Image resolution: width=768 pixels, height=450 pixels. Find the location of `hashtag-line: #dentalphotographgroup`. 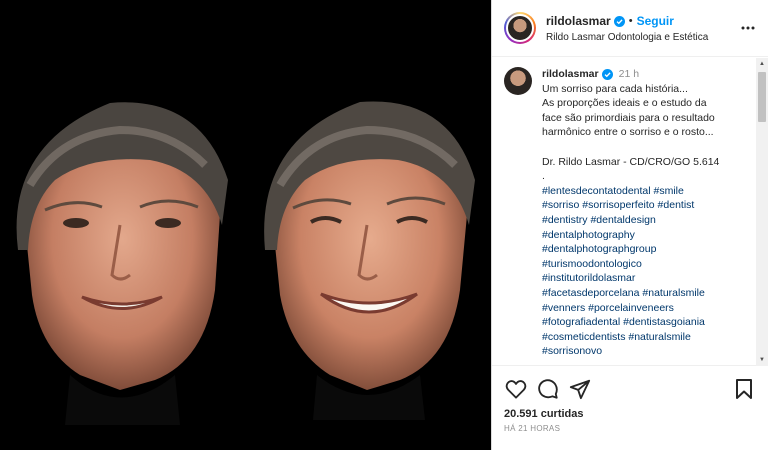

hashtag-line: #dentalphotographgroup is located at coordinates (630, 249).